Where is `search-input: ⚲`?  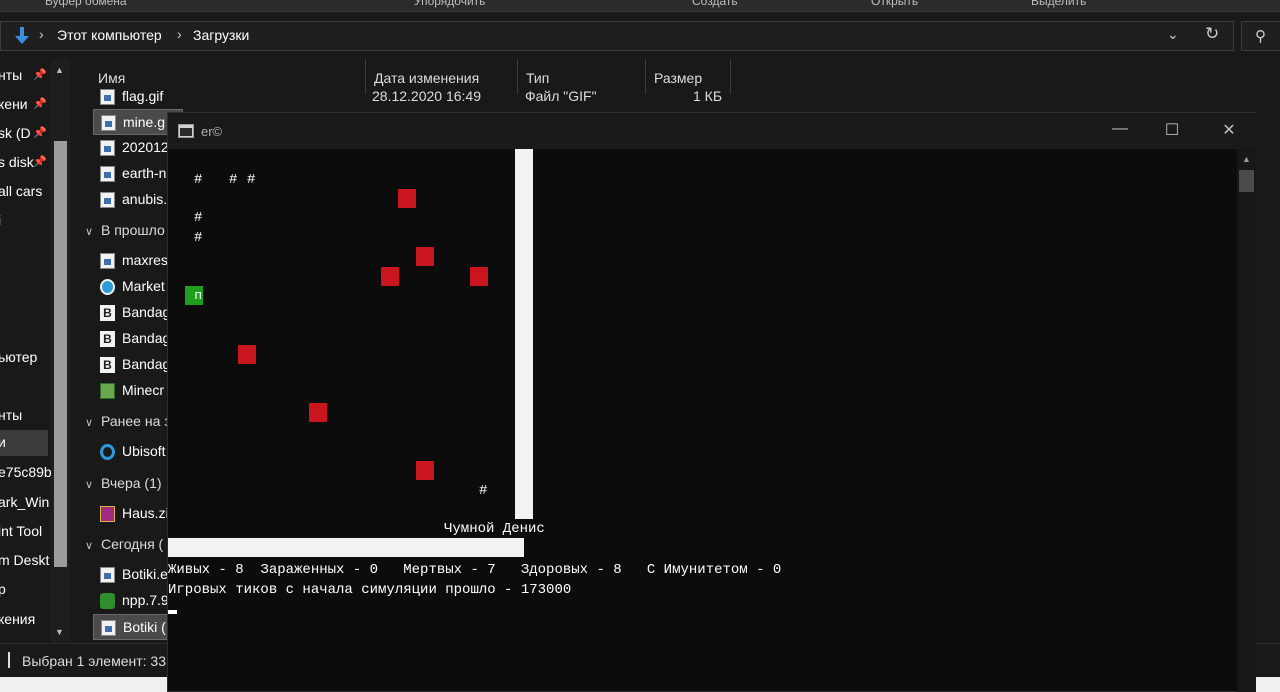 search-input: ⚲ is located at coordinates (1260, 36).